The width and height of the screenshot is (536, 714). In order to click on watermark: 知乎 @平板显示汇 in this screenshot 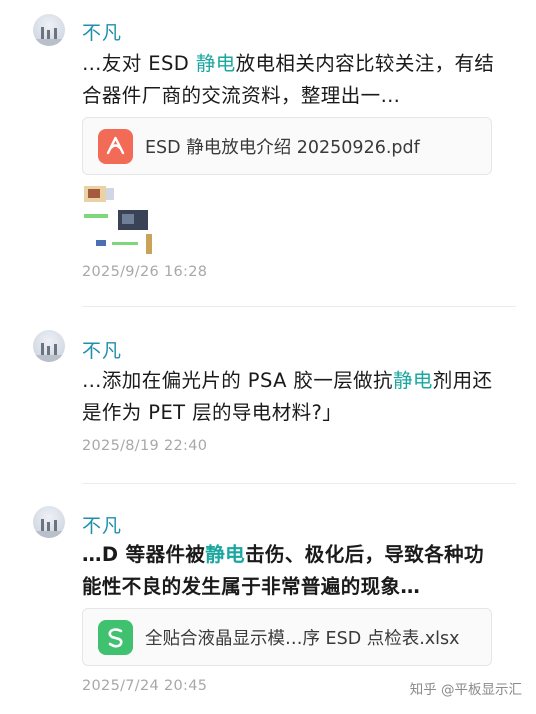, I will do `click(465, 690)`.